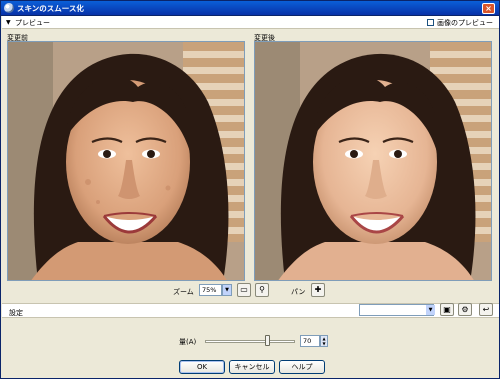 The width and height of the screenshot is (500, 379). Describe the element at coordinates (244, 290) in the screenshot. I see `fit-window-button: ▭` at that location.